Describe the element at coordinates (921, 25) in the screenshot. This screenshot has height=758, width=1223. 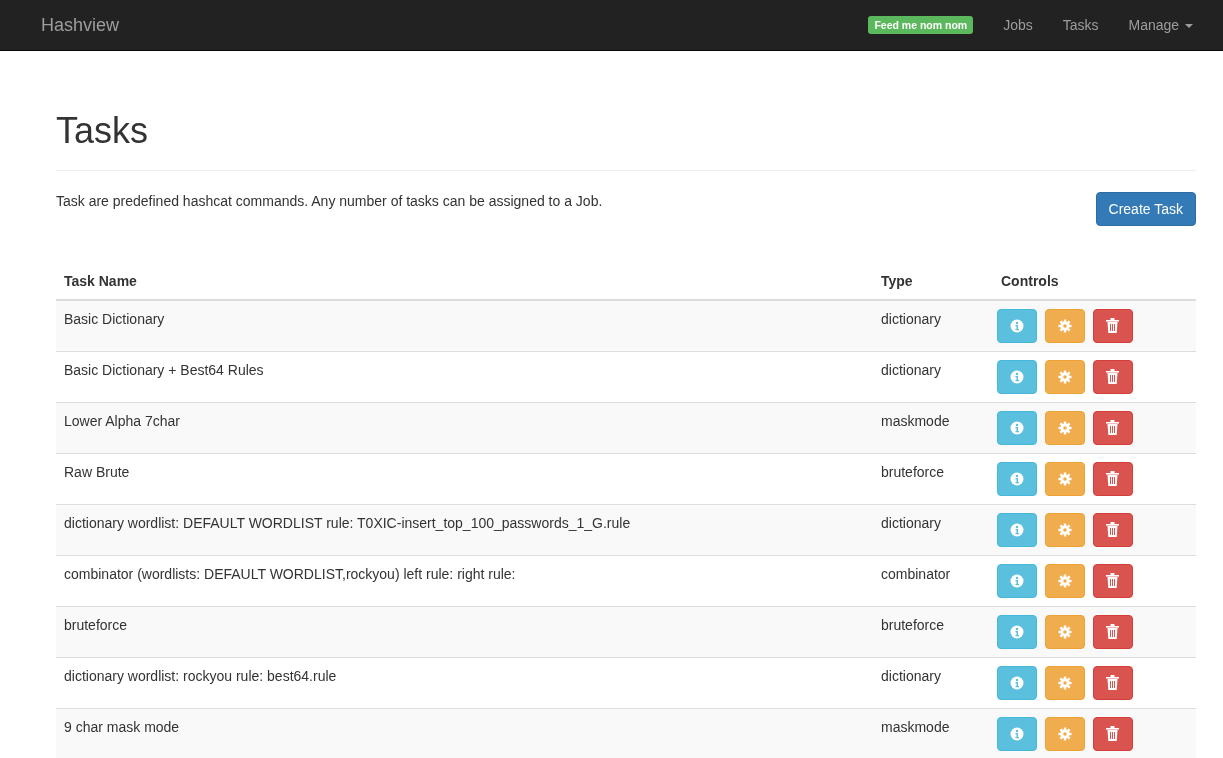
I see `status-label: Feed me nom nom` at that location.